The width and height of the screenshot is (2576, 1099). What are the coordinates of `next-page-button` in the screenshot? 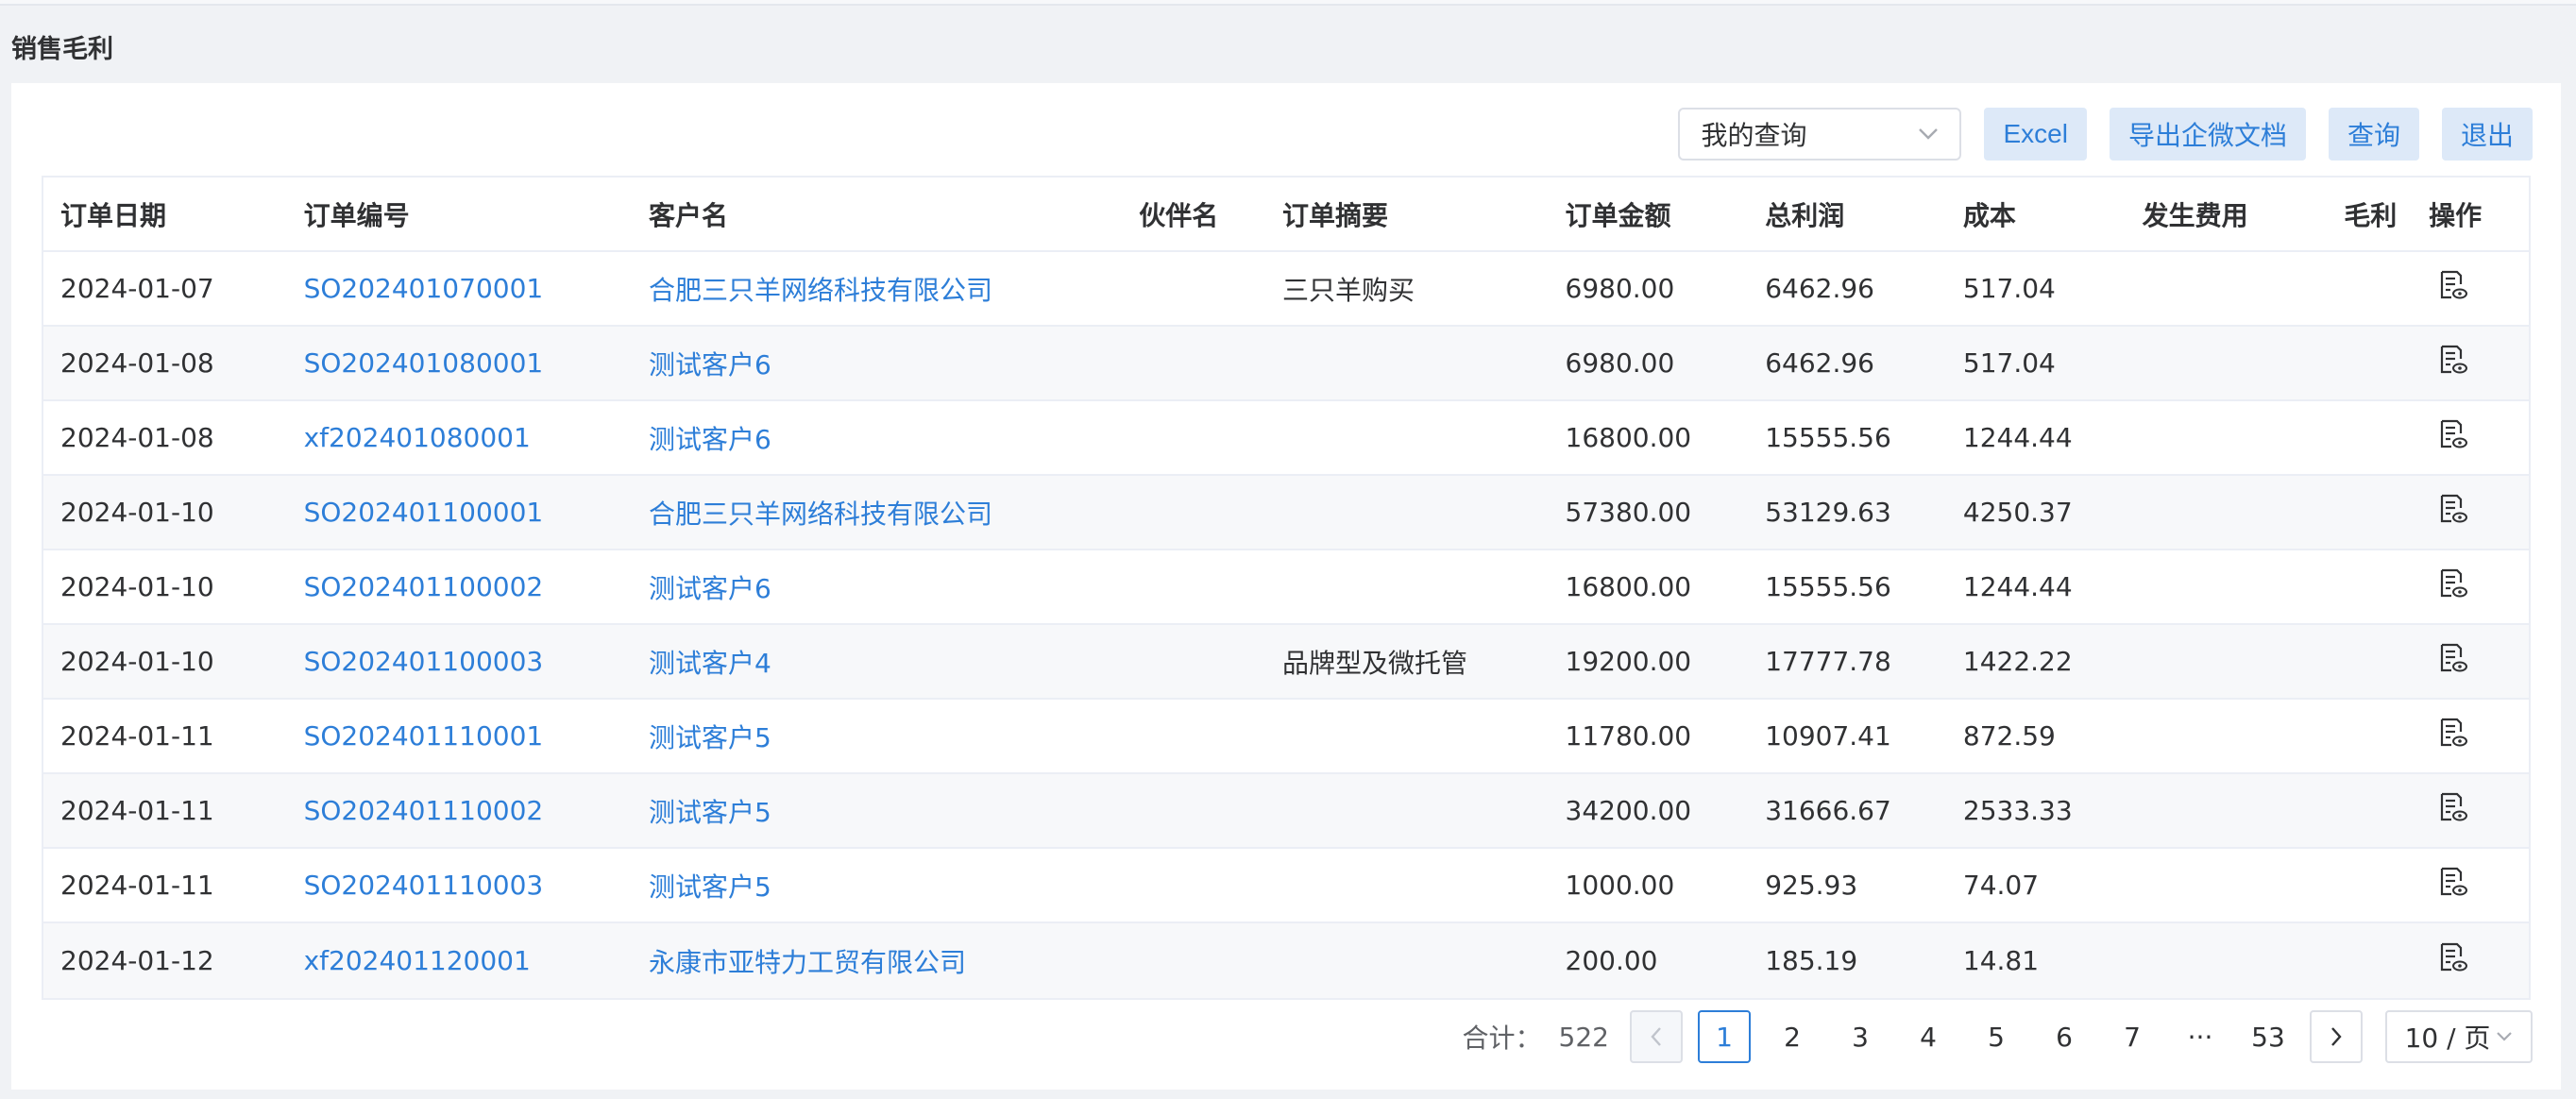 It's located at (2336, 1036).